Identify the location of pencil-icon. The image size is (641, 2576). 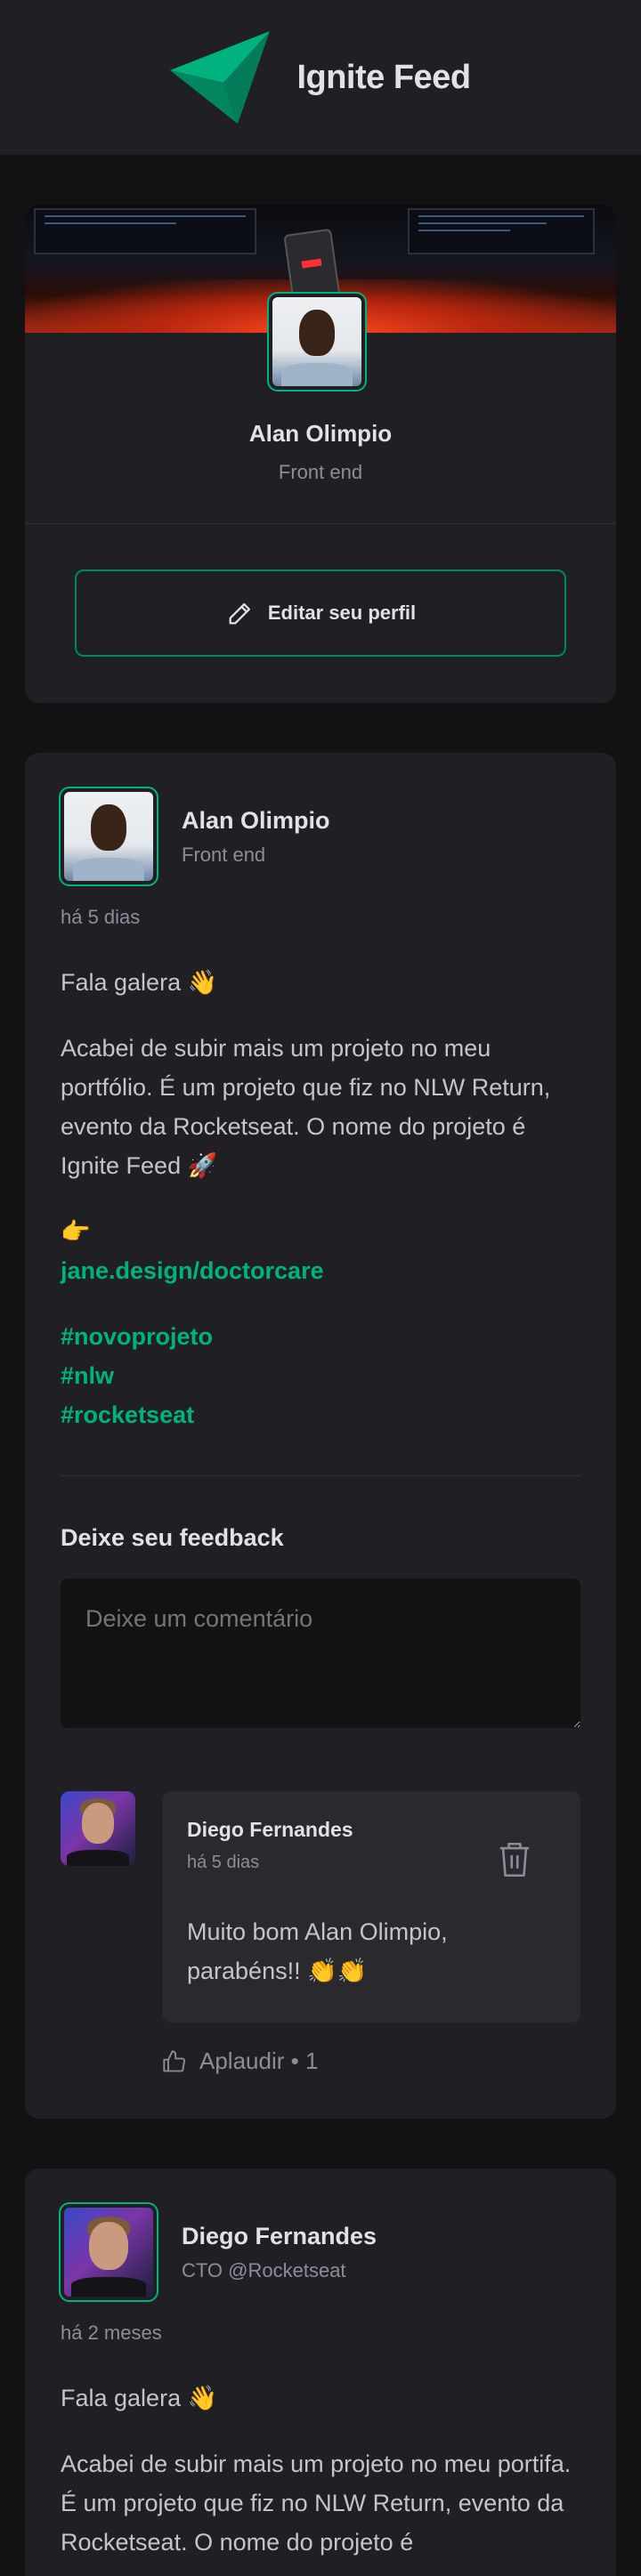
(239, 613).